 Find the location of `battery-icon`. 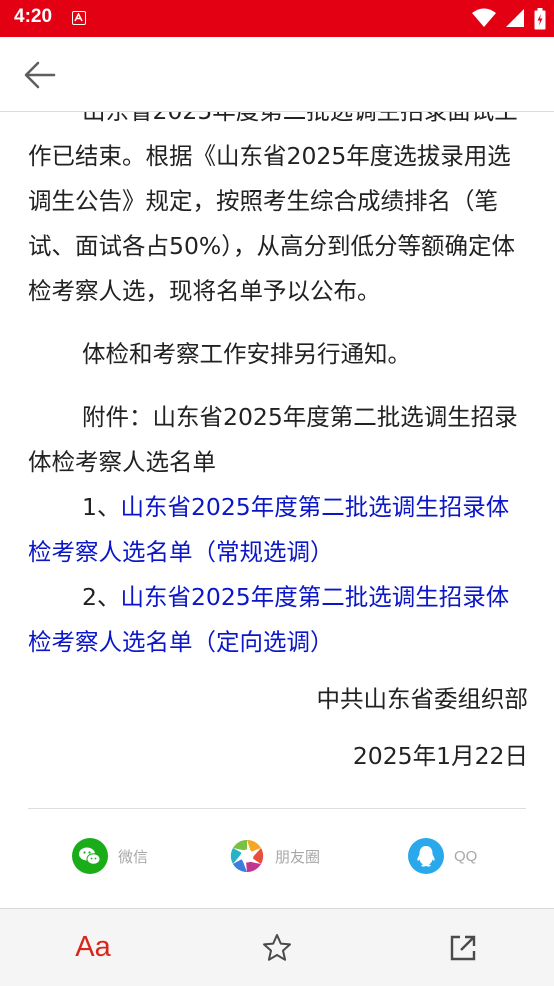

battery-icon is located at coordinates (540, 19).